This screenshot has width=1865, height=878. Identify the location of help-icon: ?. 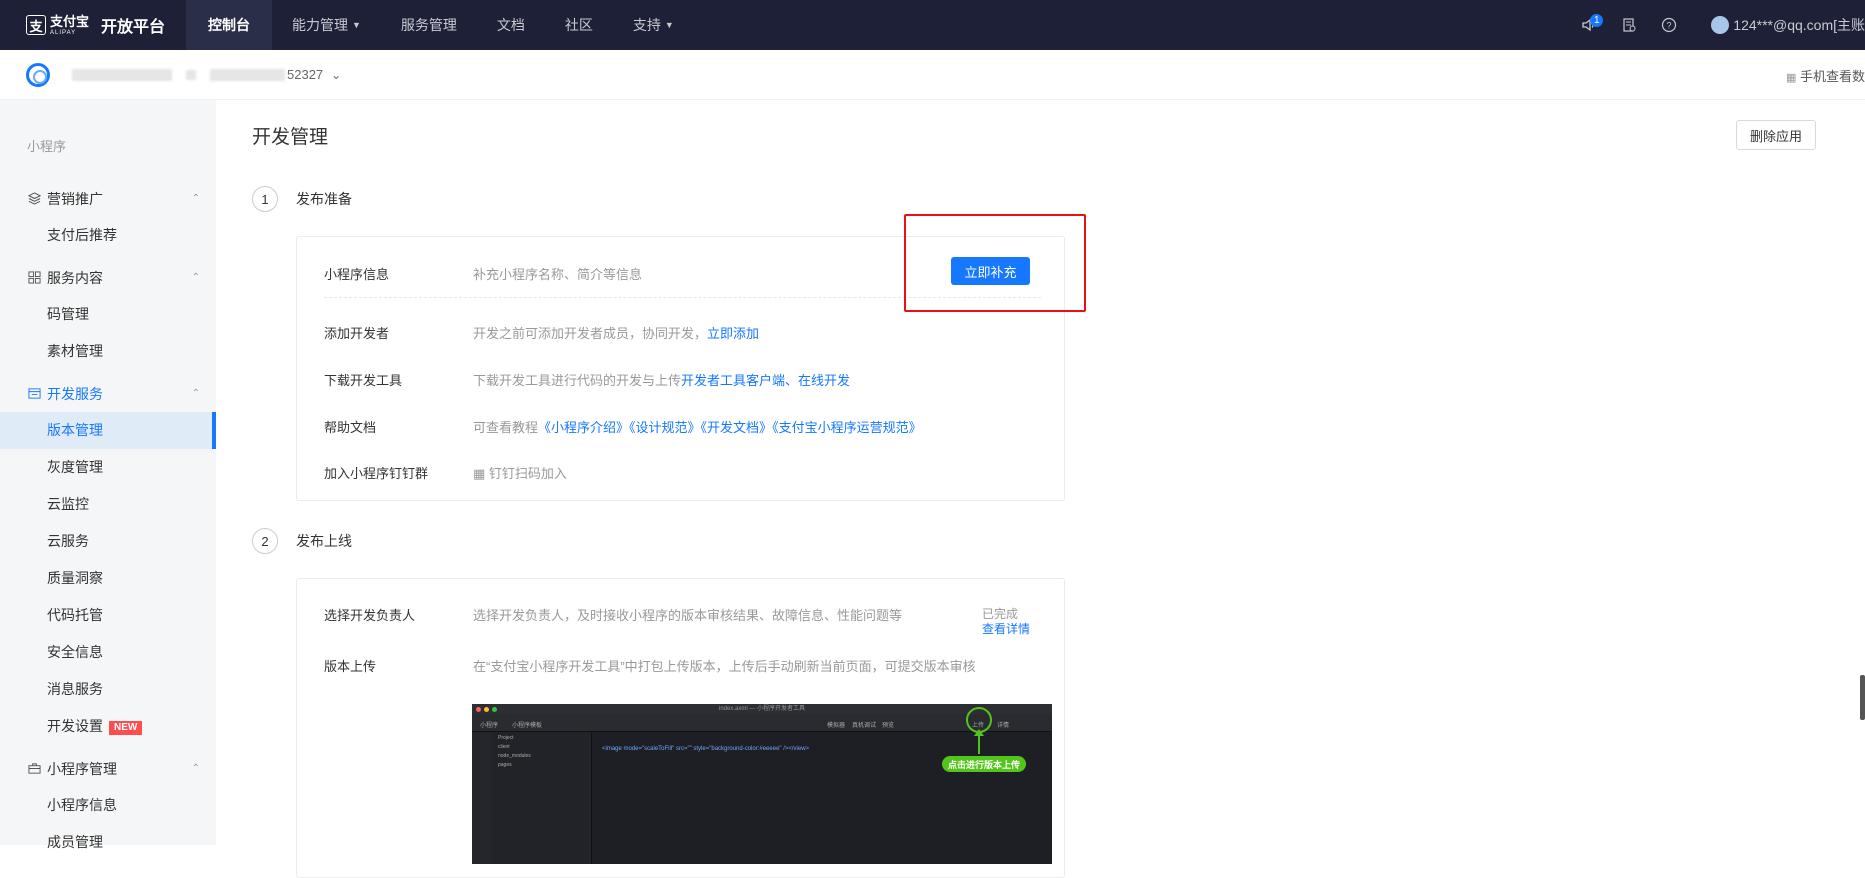
(1669, 25).